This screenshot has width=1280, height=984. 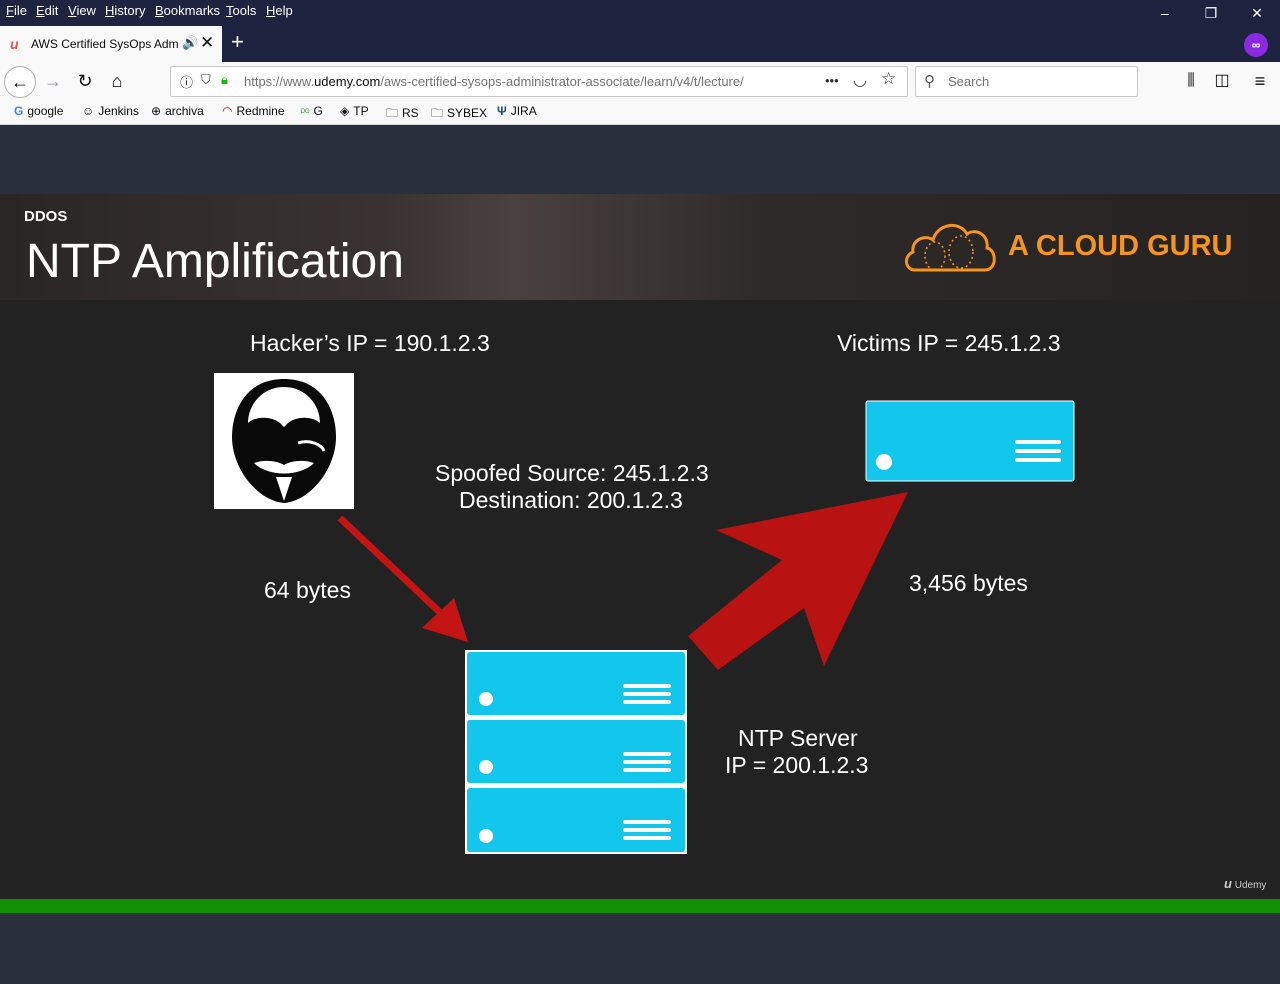 I want to click on watermark-text: Udemy, so click(x=1250, y=885).